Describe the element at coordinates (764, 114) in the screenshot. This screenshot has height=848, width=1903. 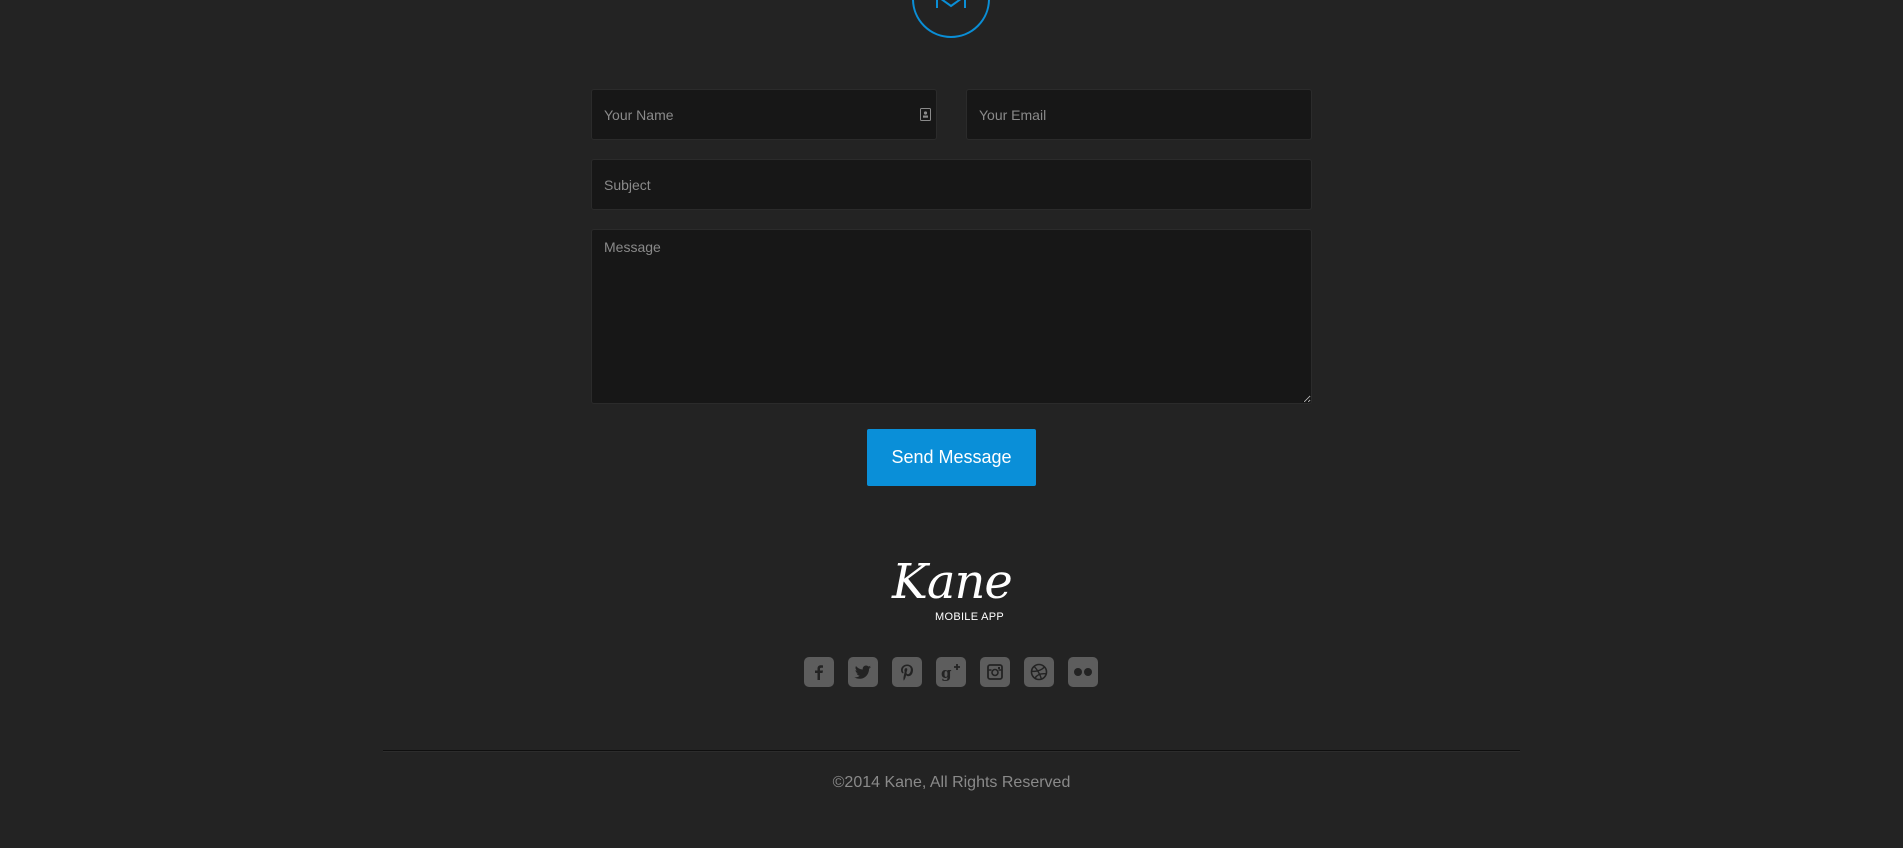
I see `name-input` at that location.